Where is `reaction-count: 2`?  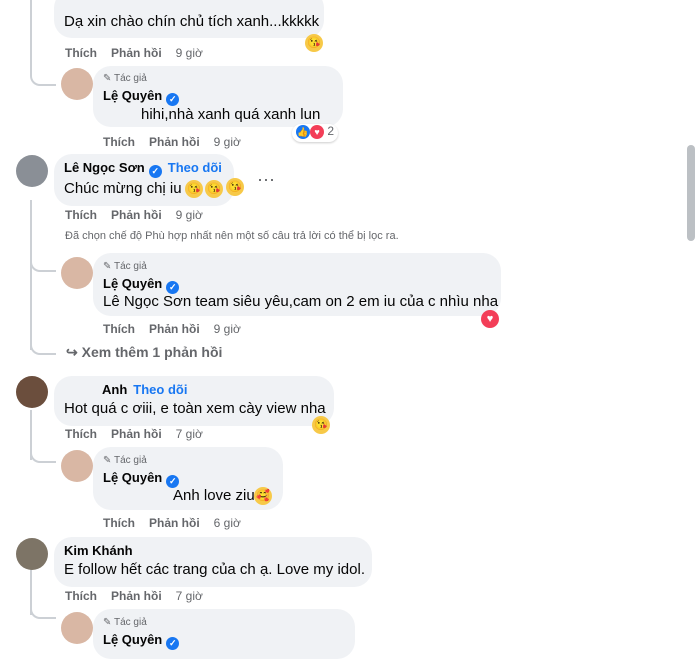 reaction-count: 2 is located at coordinates (331, 131).